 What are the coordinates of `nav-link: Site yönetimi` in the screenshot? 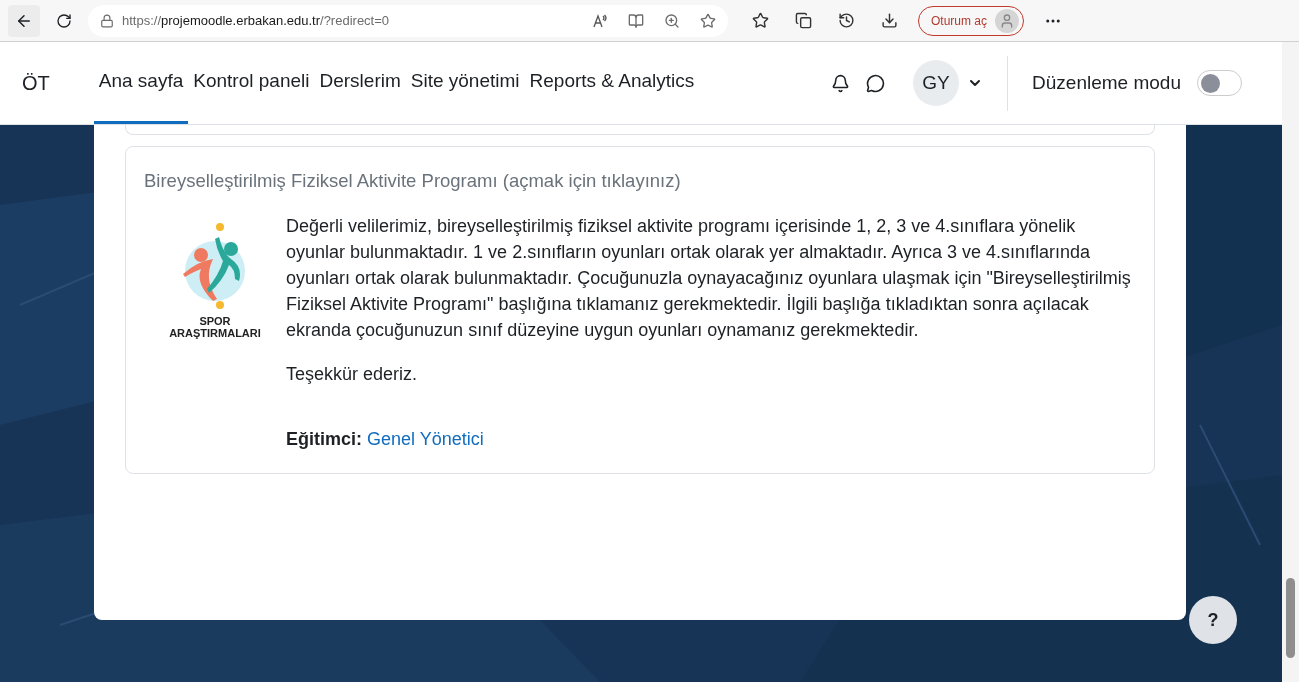 It's located at (465, 83).